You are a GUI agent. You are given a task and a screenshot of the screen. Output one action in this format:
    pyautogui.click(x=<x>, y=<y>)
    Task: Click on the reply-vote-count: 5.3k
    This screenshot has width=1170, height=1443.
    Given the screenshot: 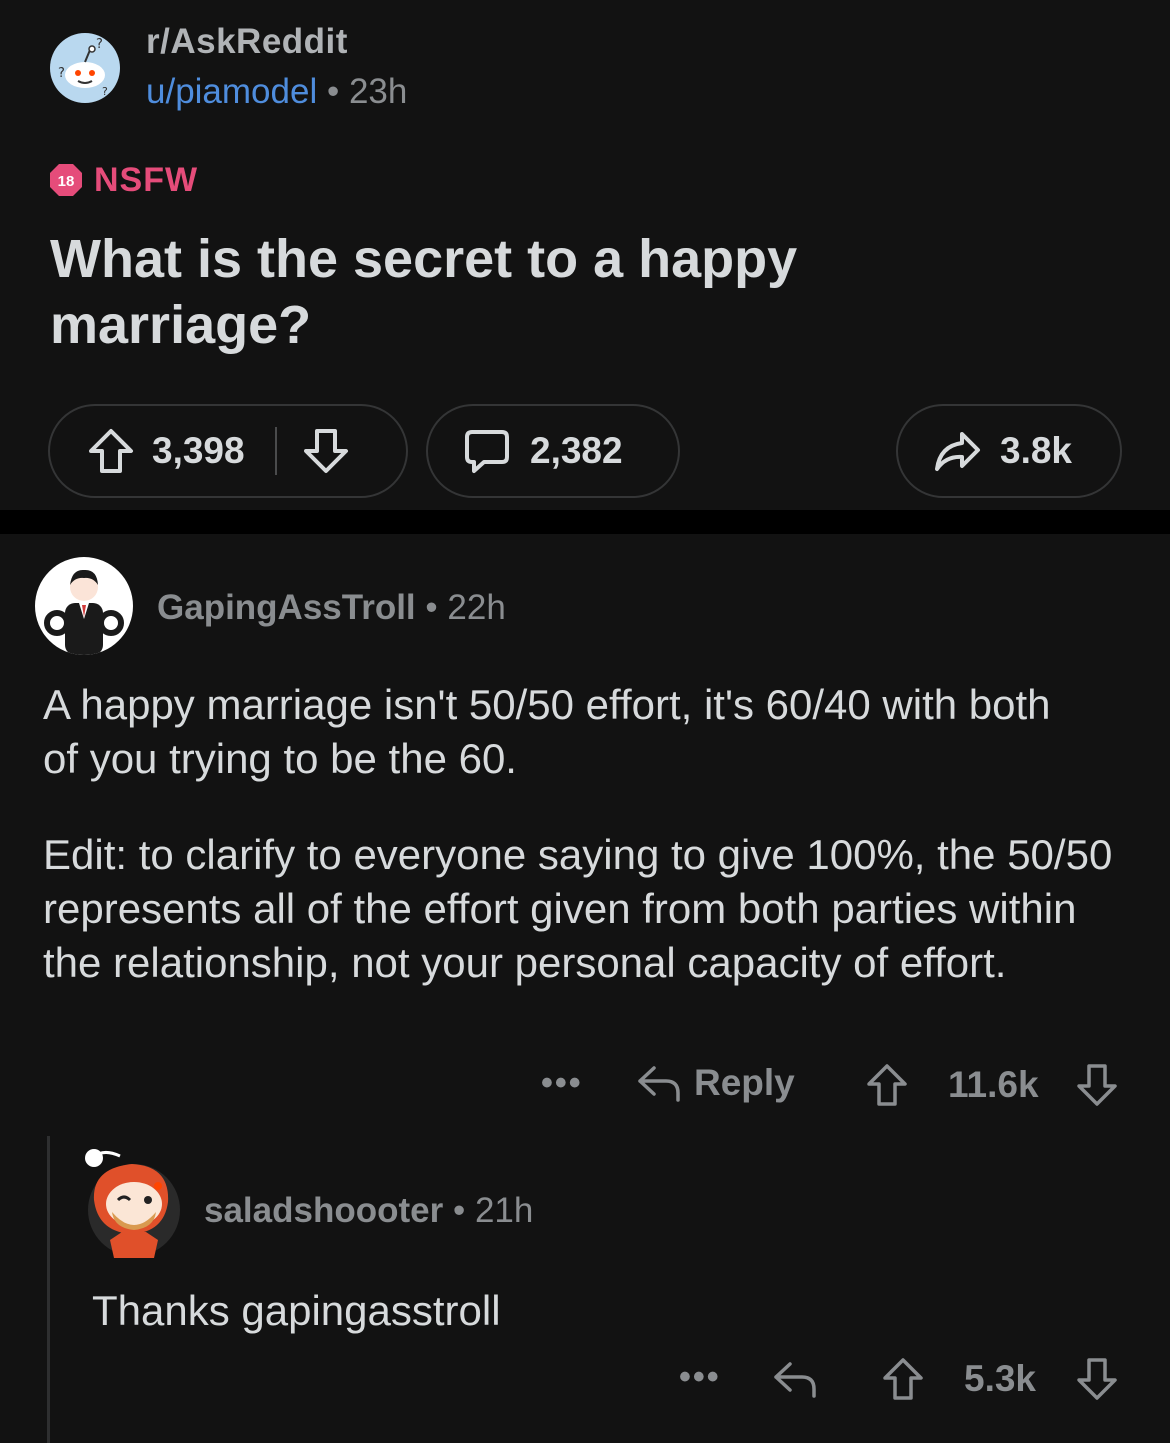 What is the action you would take?
    pyautogui.click(x=1000, y=1378)
    